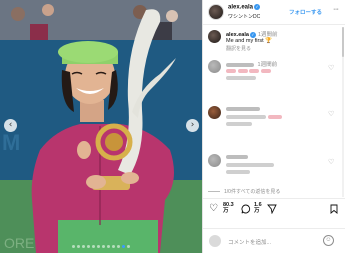  I want to click on paper-plane-icon, so click(272, 210).